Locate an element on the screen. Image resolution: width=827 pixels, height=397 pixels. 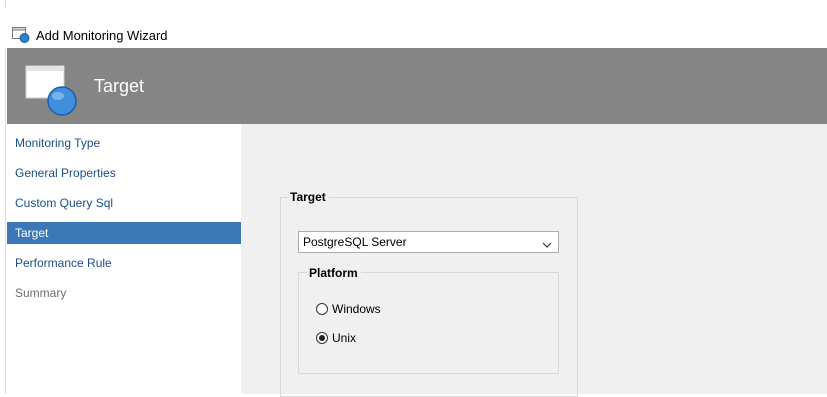
radio-windows-label: Windows is located at coordinates (356, 309).